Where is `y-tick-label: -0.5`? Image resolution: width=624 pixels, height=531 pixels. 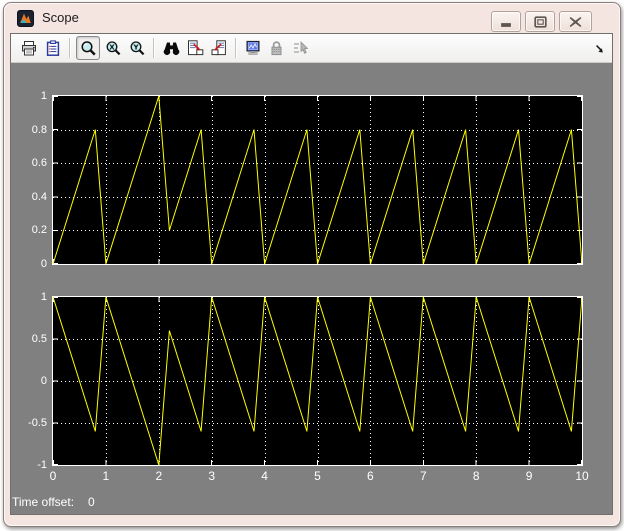 y-tick-label: -0.5 is located at coordinates (37, 423).